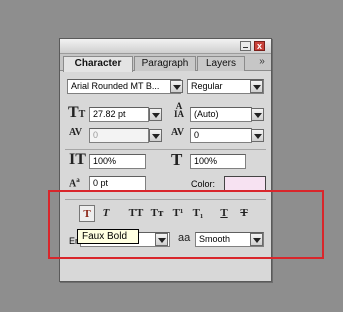 This screenshot has width=343, height=312. Describe the element at coordinates (178, 110) in the screenshot. I see `leading-icon: A IA` at that location.